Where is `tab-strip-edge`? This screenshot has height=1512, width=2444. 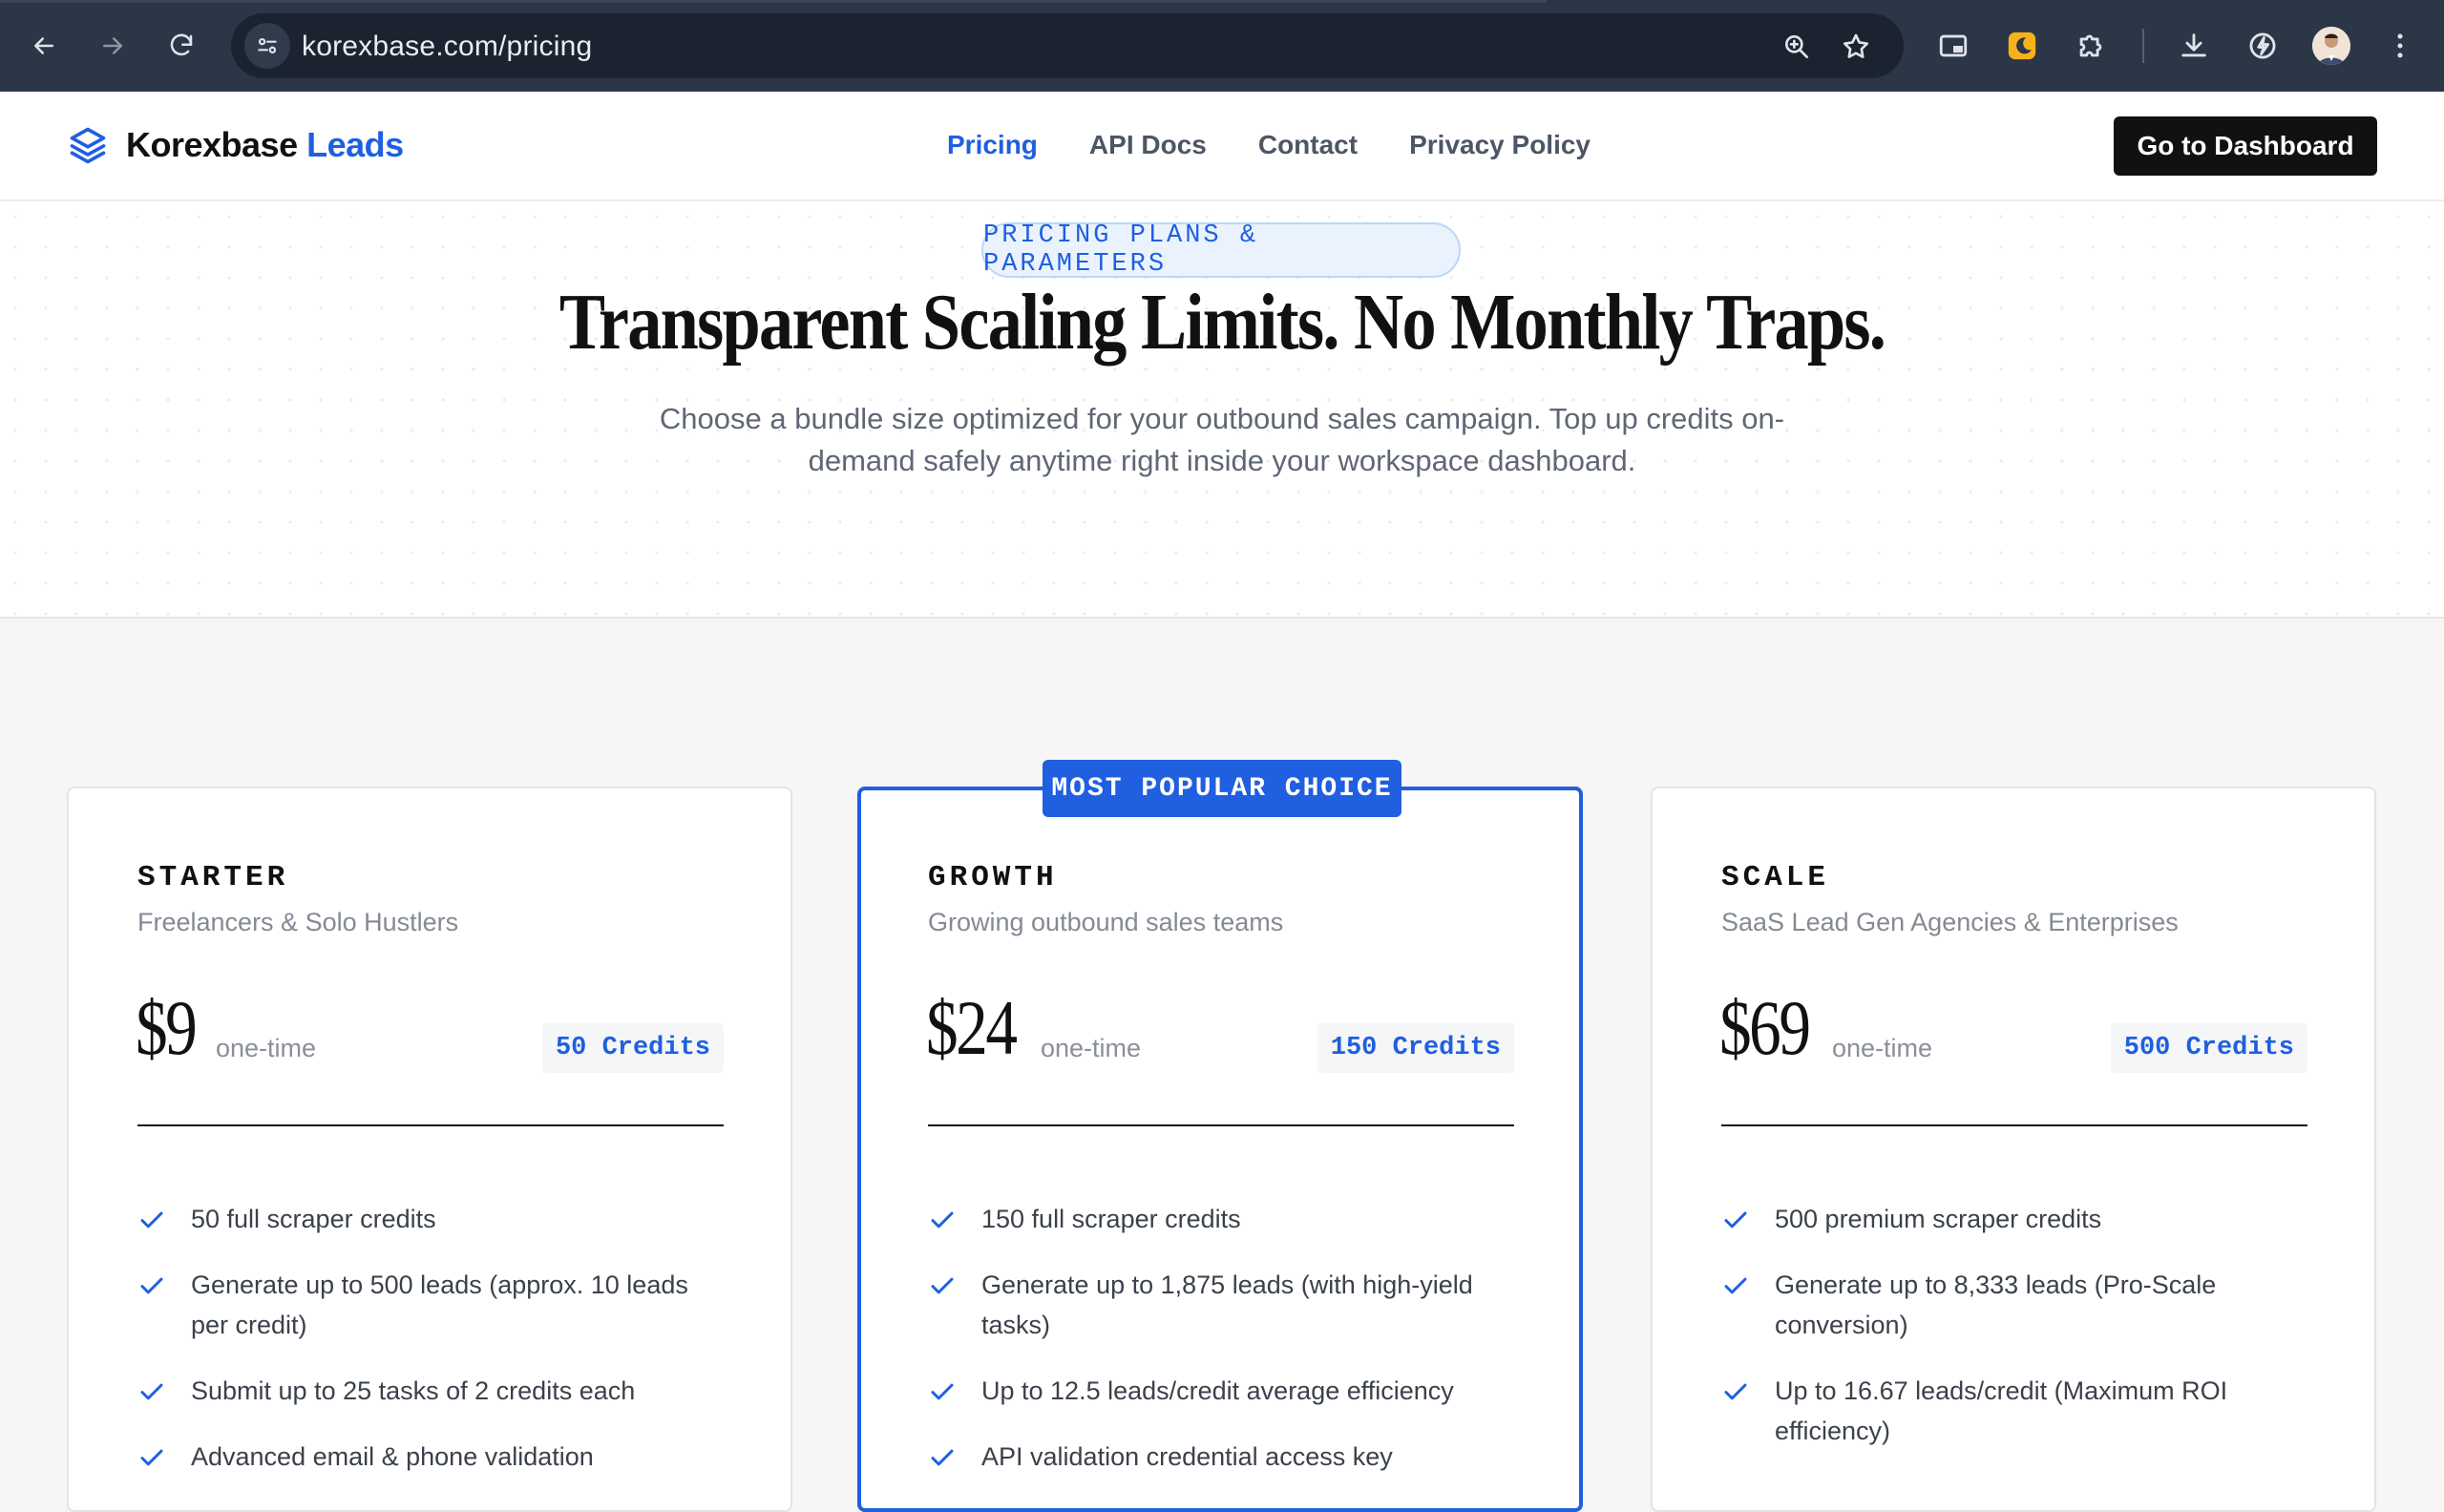
tab-strip-edge is located at coordinates (774, 2).